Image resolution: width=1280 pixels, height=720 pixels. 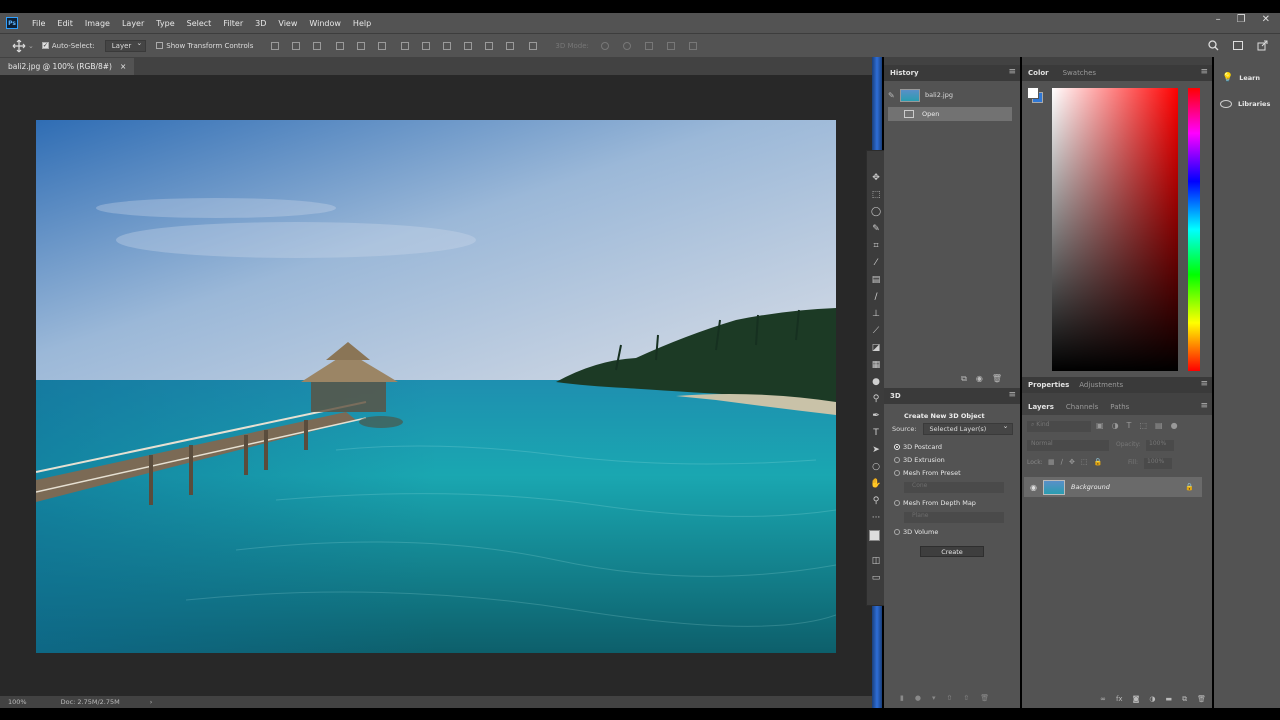 What do you see at coordinates (38, 23) in the screenshot?
I see `menu-file: File` at bounding box center [38, 23].